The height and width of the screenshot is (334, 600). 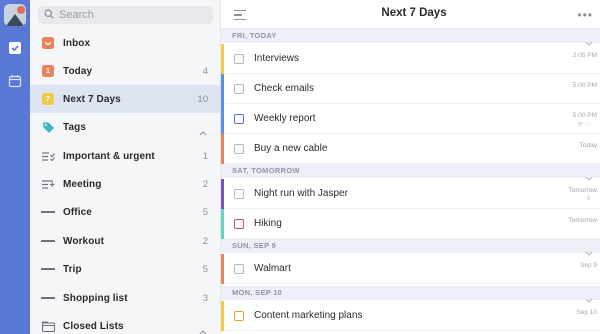 What do you see at coordinates (125, 184) in the screenshot?
I see `sidebar-item-meeting: Meeting 2` at bounding box center [125, 184].